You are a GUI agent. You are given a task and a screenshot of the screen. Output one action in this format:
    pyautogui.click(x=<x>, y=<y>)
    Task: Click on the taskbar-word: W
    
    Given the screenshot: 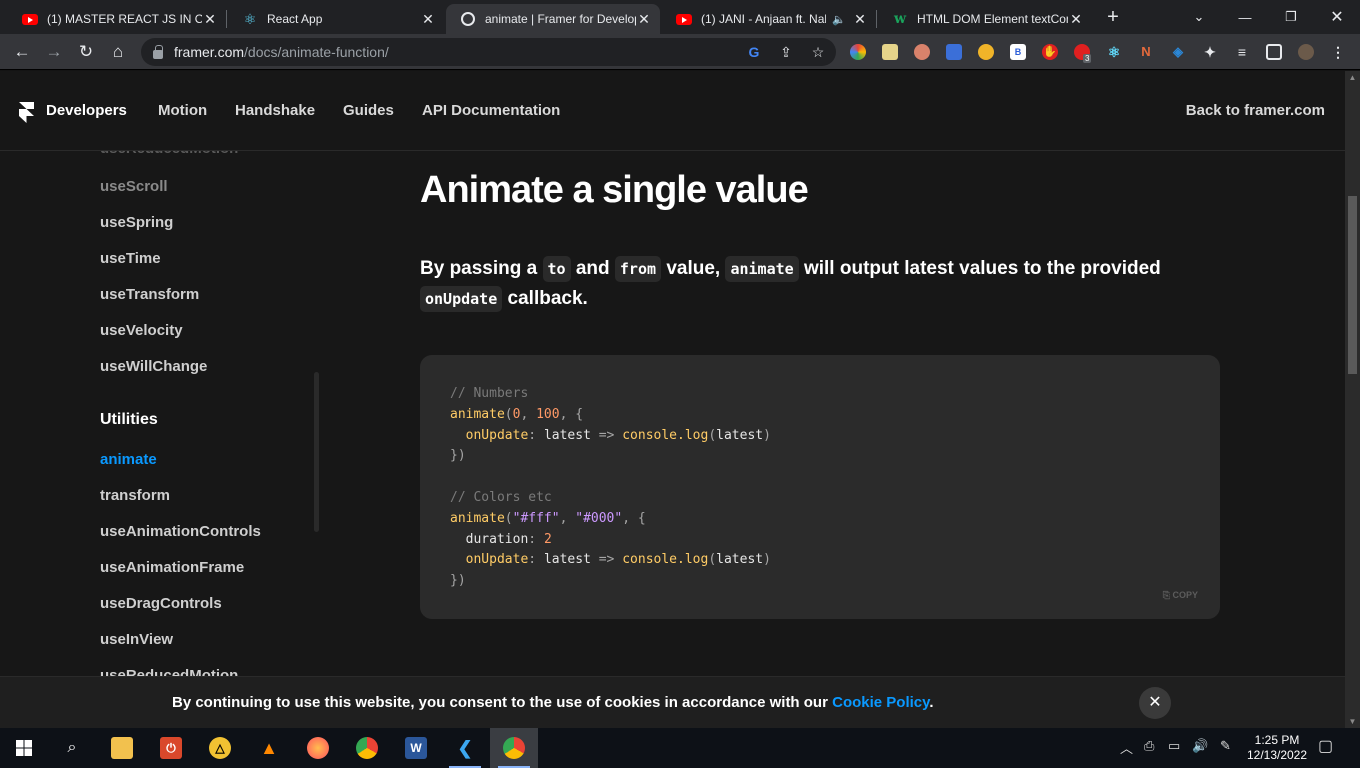 What is the action you would take?
    pyautogui.click(x=416, y=748)
    